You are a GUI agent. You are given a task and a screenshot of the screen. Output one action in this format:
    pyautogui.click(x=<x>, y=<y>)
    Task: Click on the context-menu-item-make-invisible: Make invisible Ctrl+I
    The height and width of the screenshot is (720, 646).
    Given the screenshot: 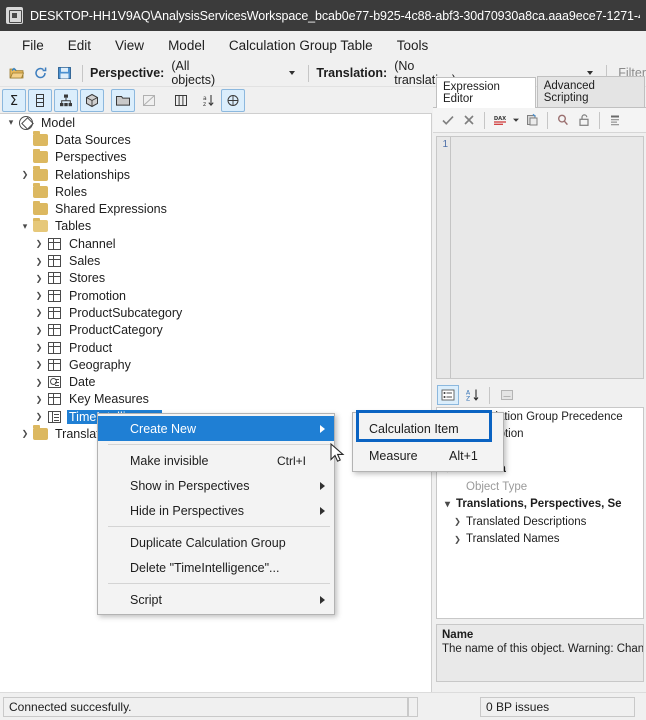 What is the action you would take?
    pyautogui.click(x=216, y=460)
    